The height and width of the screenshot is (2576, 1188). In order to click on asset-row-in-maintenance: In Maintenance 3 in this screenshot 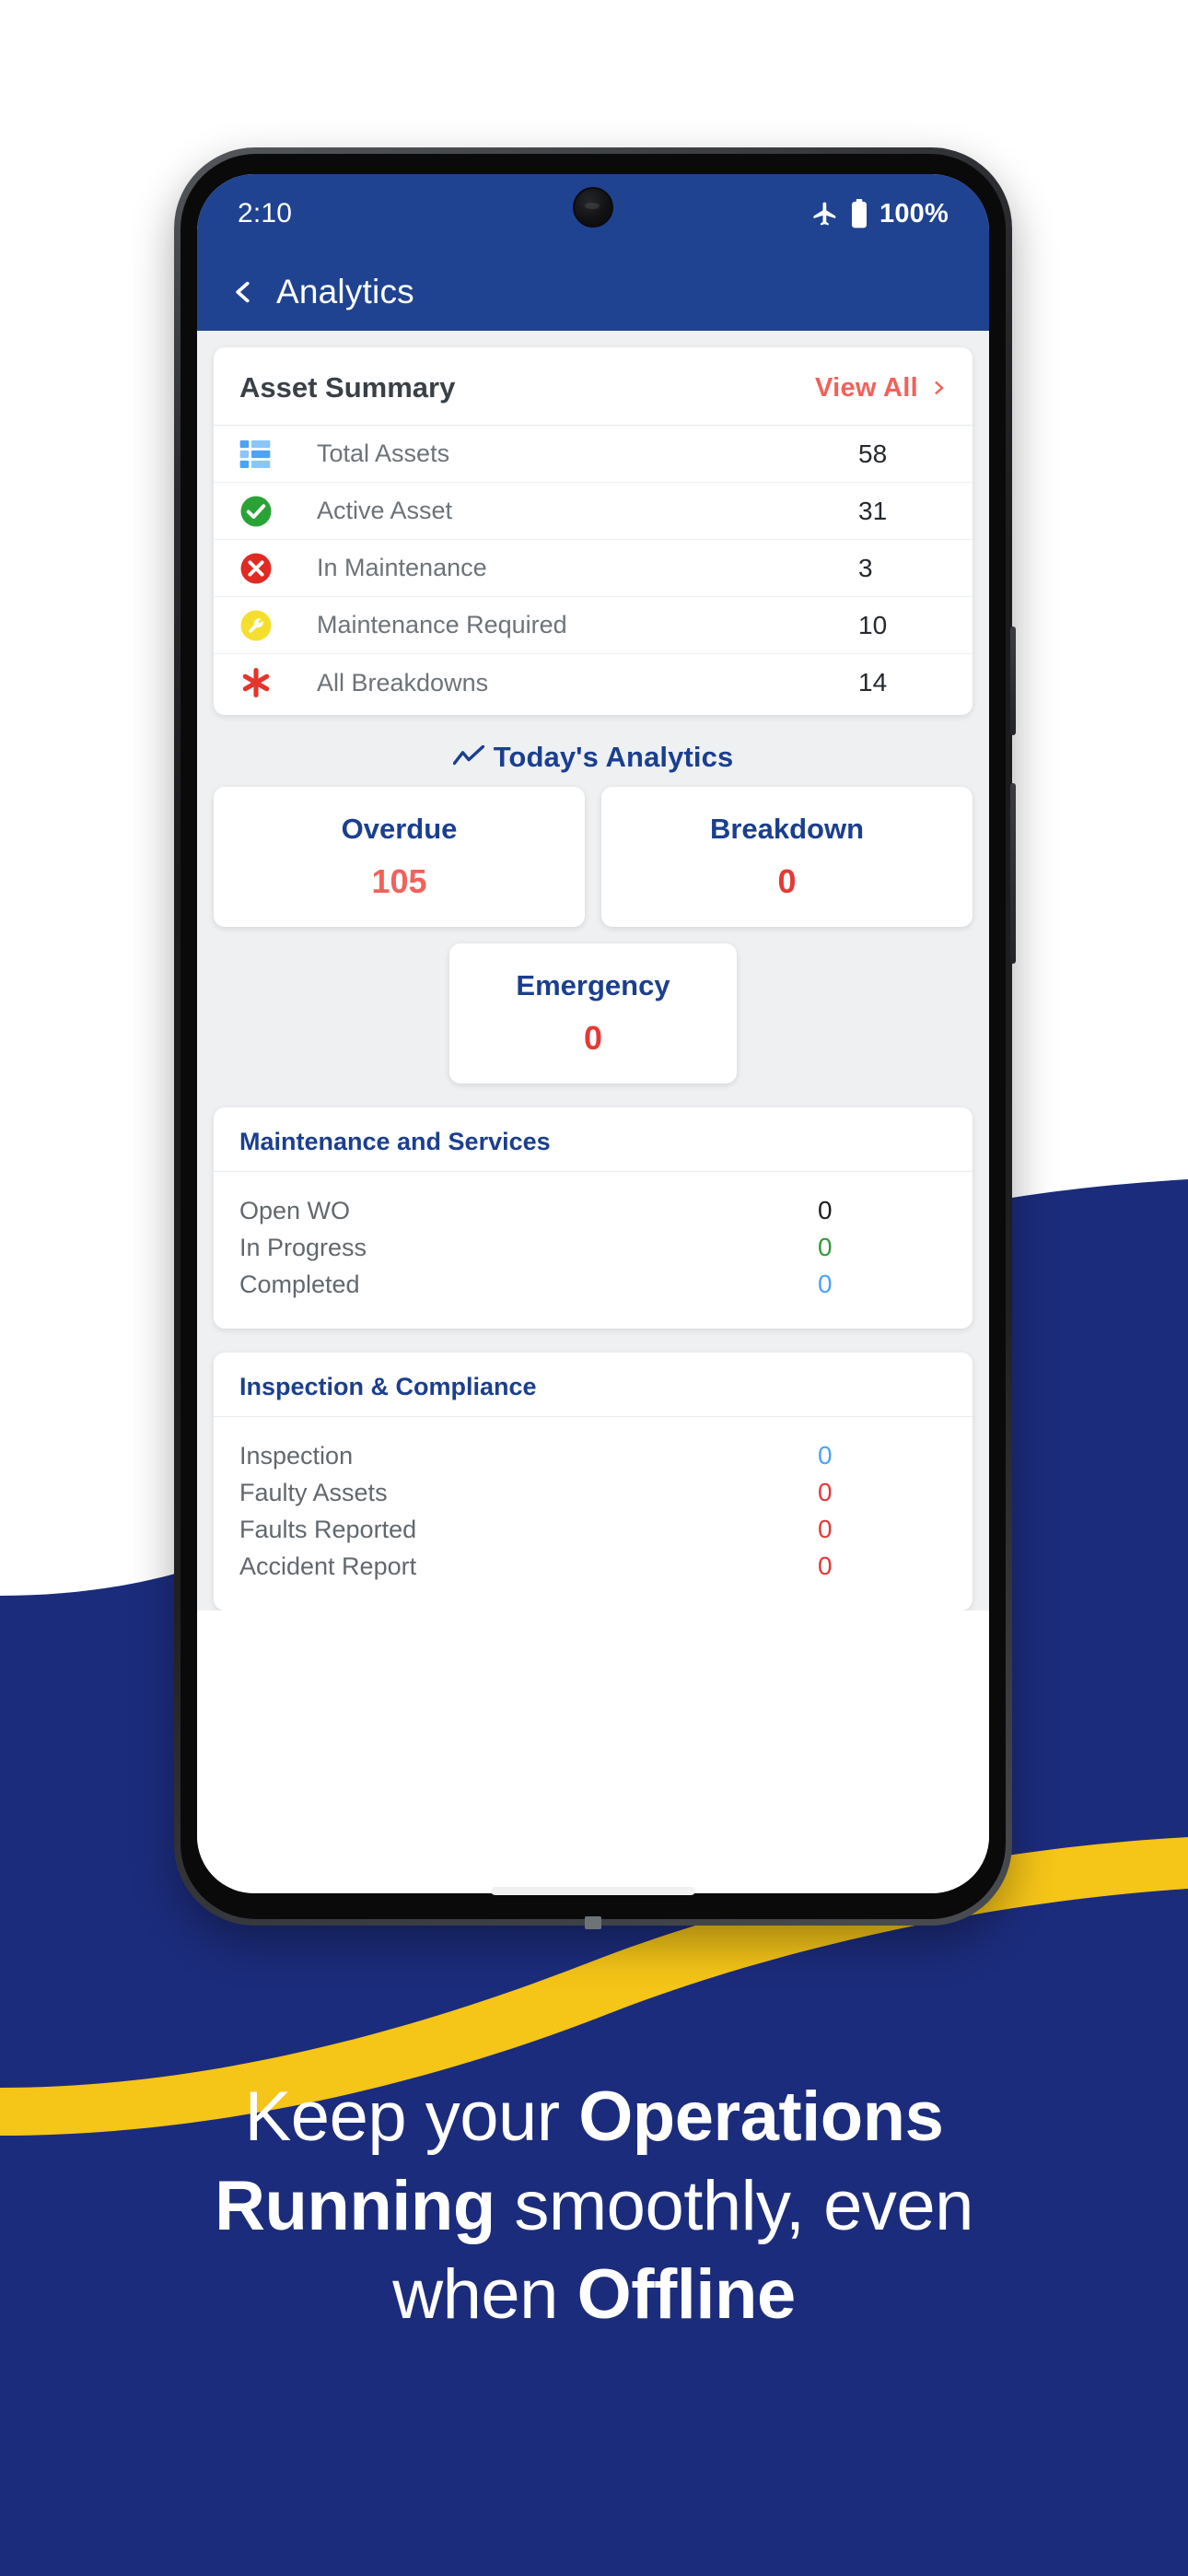, I will do `click(593, 568)`.